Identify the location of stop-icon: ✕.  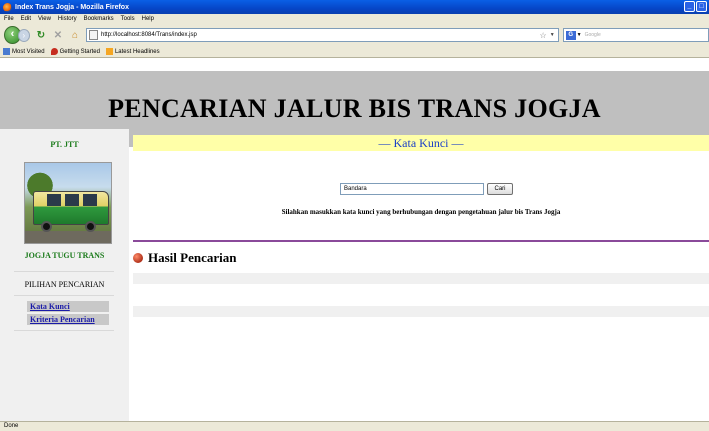
(58, 35).